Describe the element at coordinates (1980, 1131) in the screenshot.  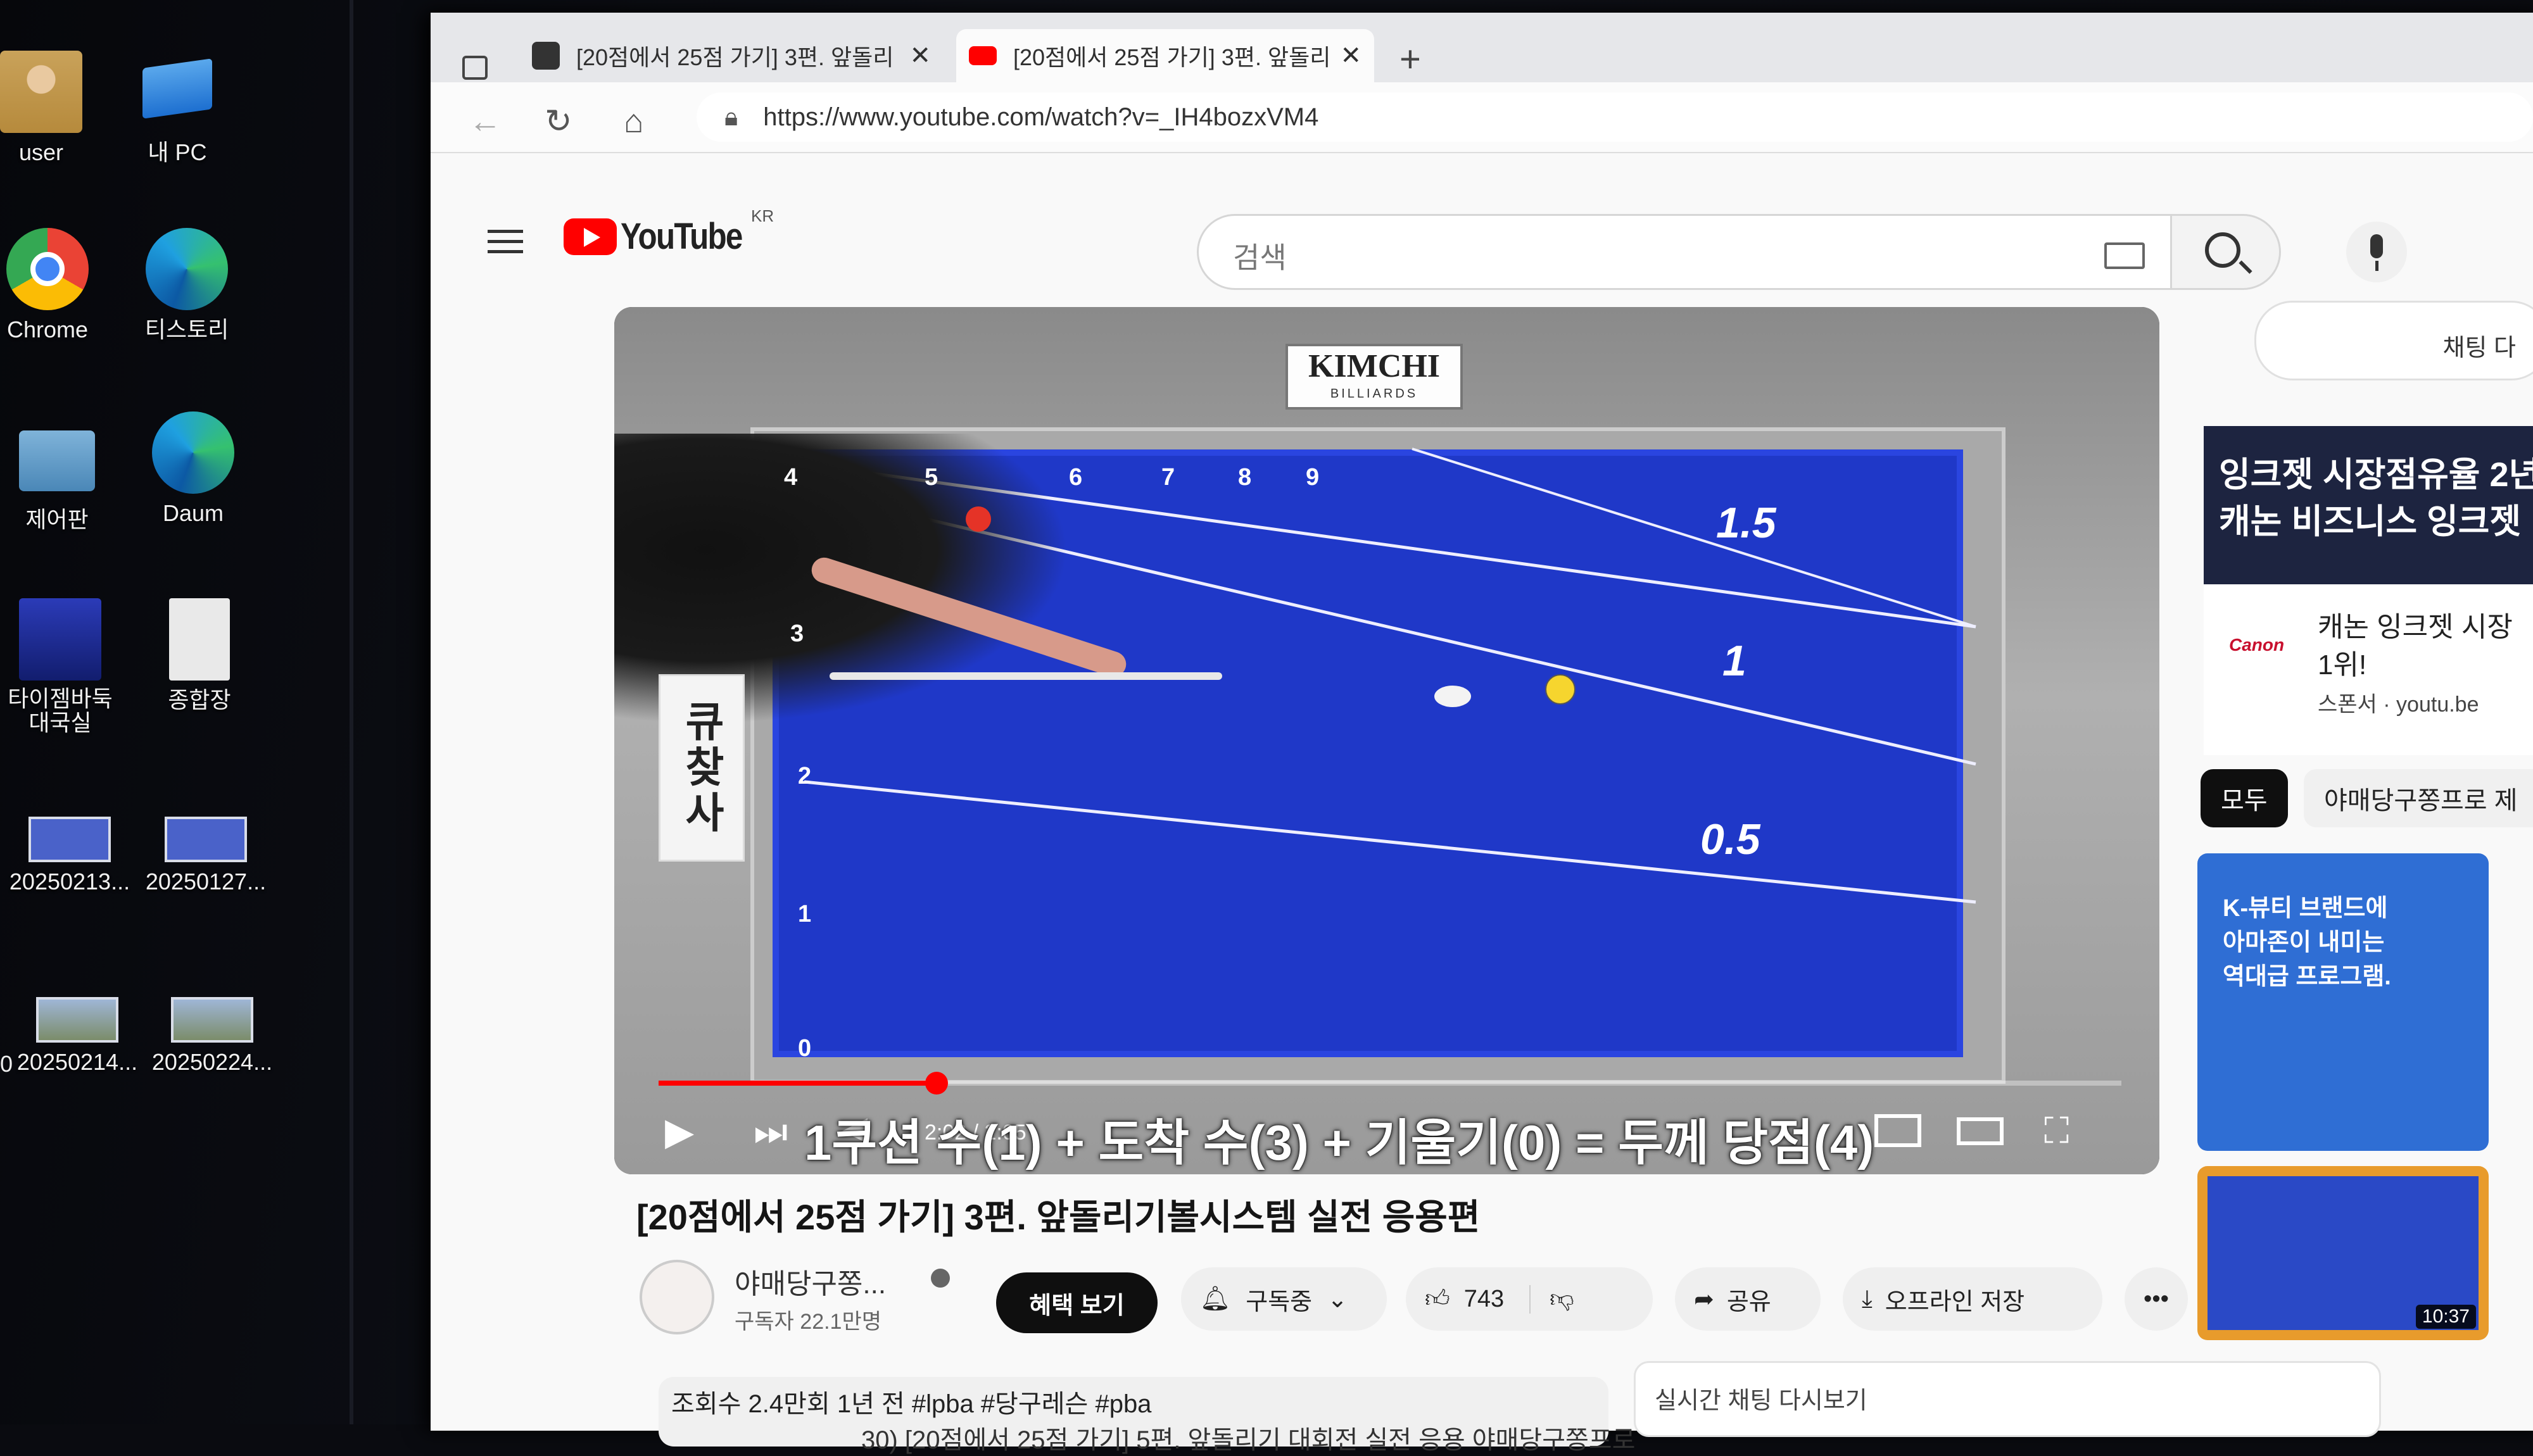
I see `theater-mode-icon` at that location.